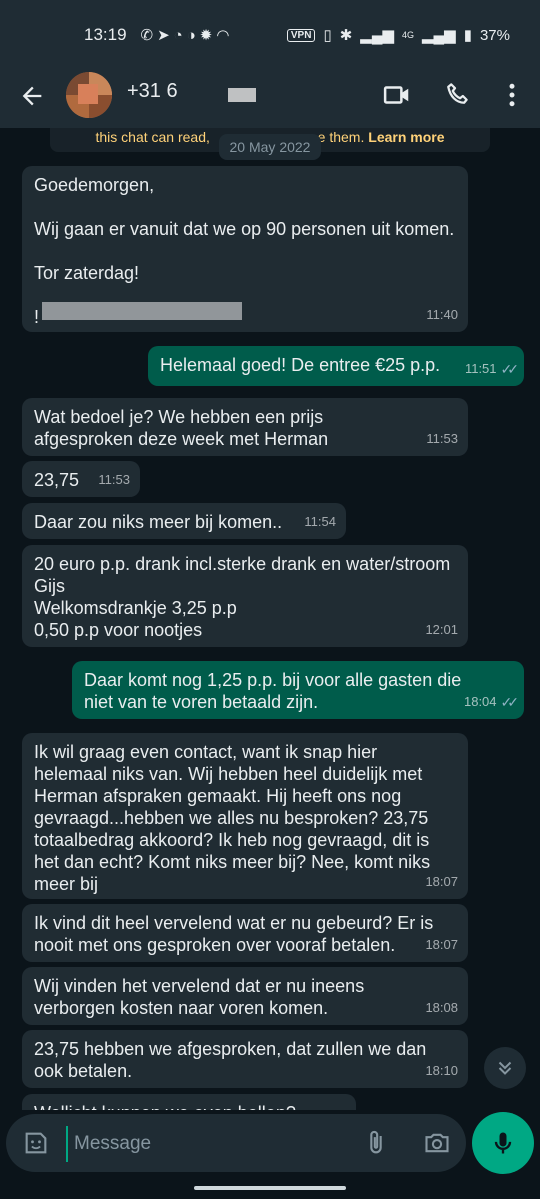  I want to click on scroll-to-bottom-button, so click(505, 1068).